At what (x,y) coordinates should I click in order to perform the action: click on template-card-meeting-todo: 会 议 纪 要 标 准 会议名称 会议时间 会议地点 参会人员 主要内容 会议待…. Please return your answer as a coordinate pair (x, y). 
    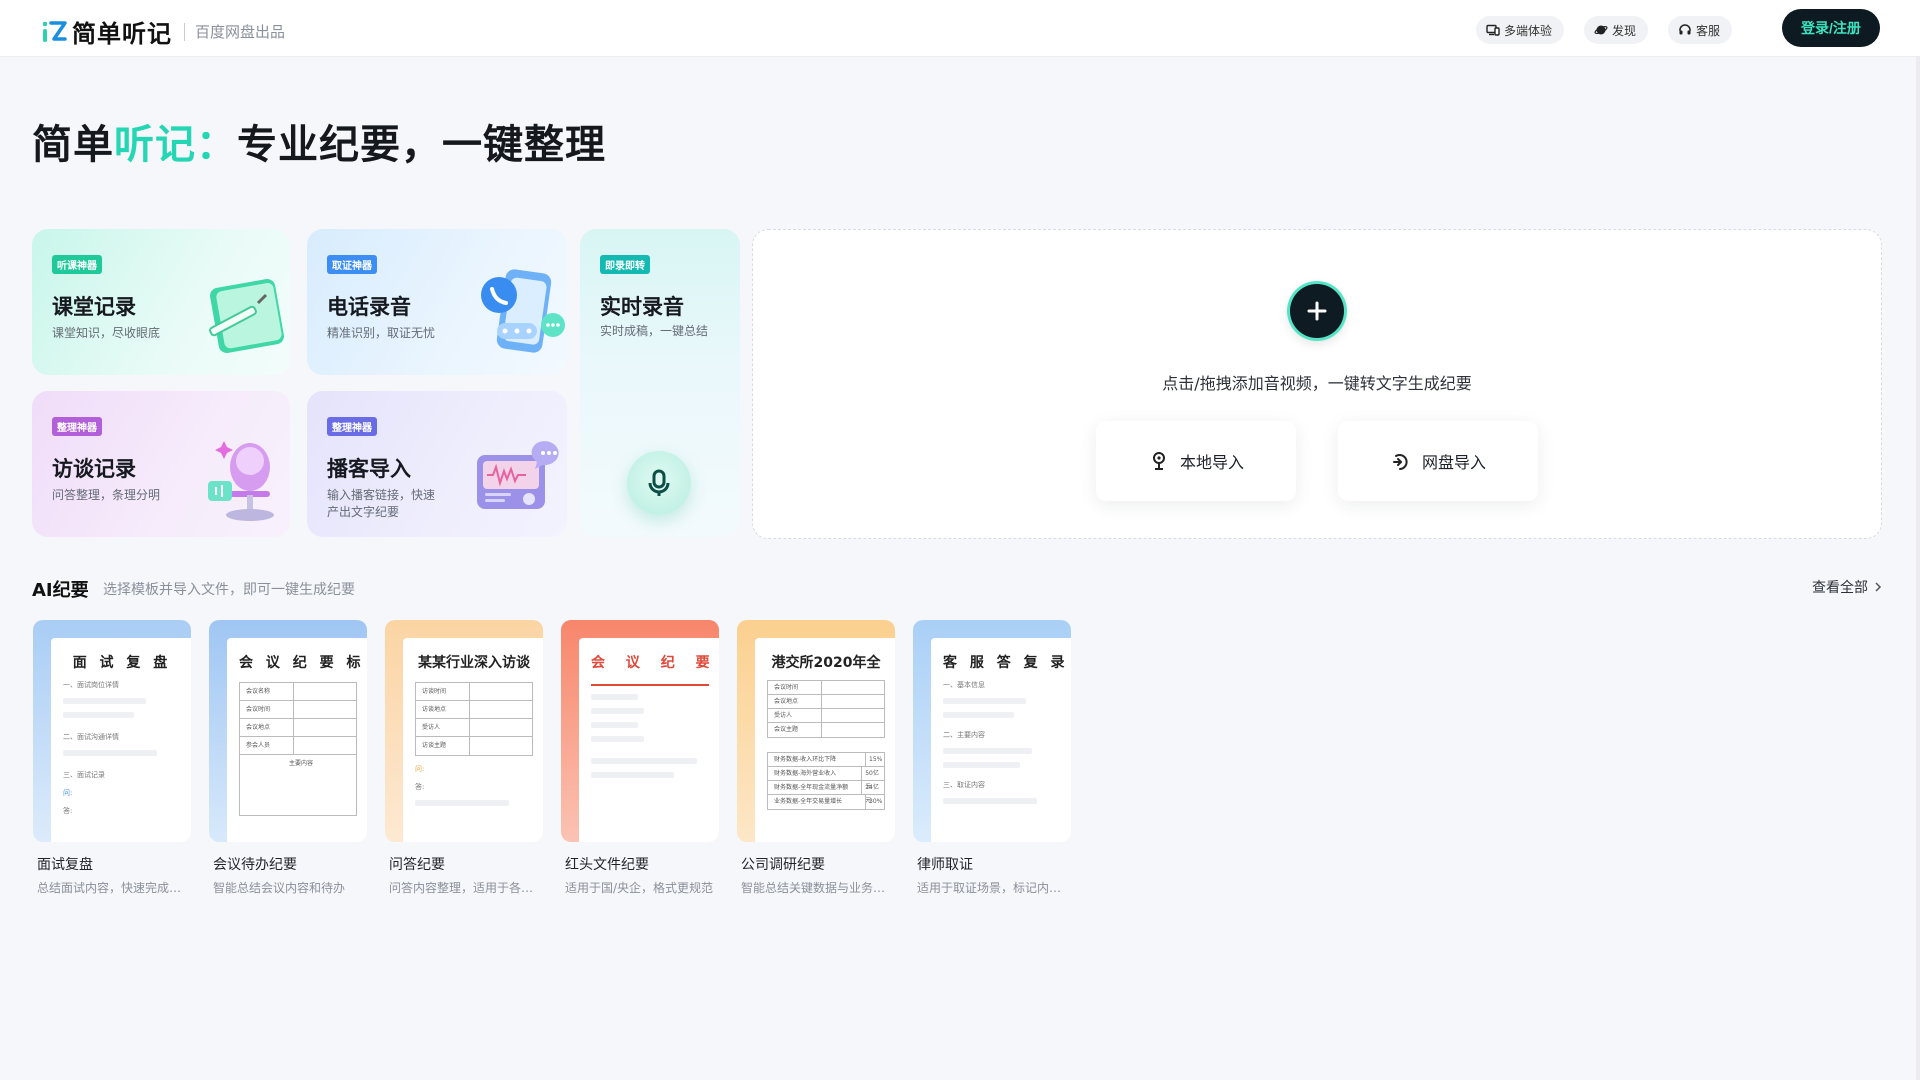
    Looking at the image, I should click on (288, 758).